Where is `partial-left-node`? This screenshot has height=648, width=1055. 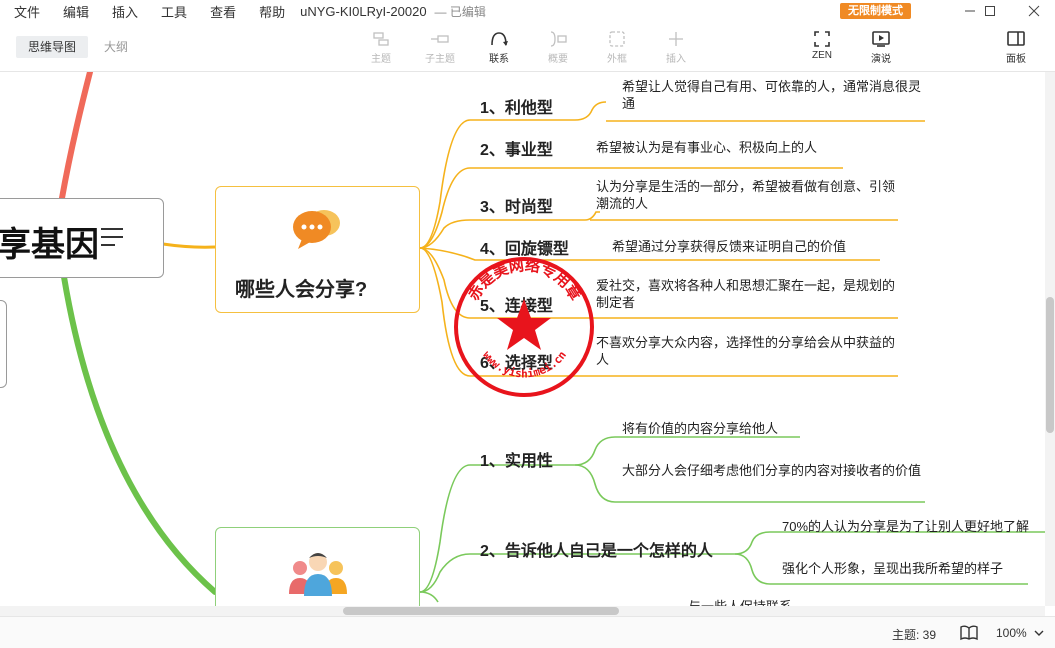
partial-left-node is located at coordinates (3, 344).